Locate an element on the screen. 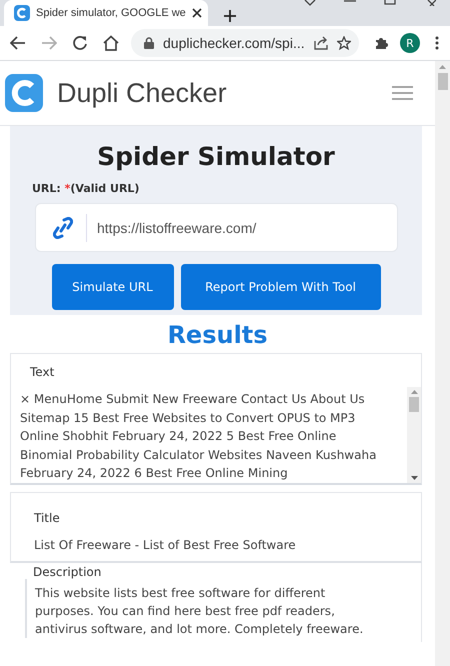  url-input: https://listoffreeware.com/ is located at coordinates (216, 227).